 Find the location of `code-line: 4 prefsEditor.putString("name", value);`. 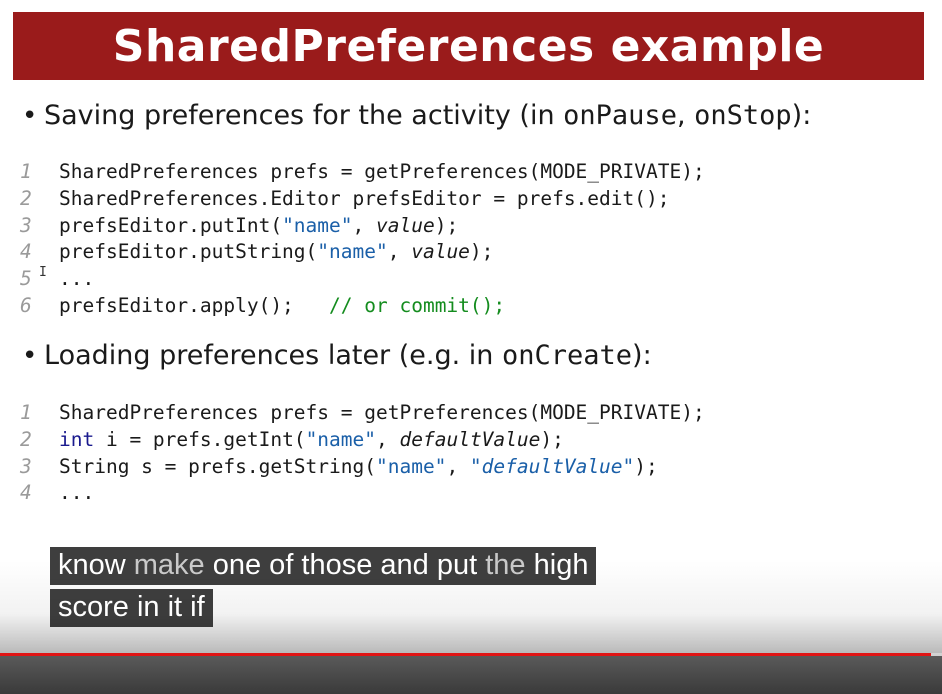

code-line: 4 prefsEditor.putString("name", value); is located at coordinates (362, 252).